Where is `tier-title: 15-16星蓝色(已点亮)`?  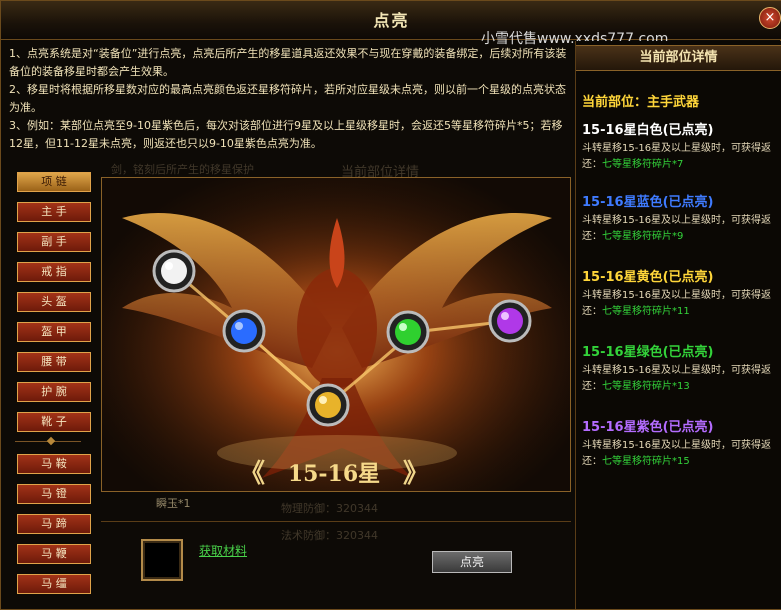
tier-title: 15-16星蓝色(已点亮) is located at coordinates (648, 202).